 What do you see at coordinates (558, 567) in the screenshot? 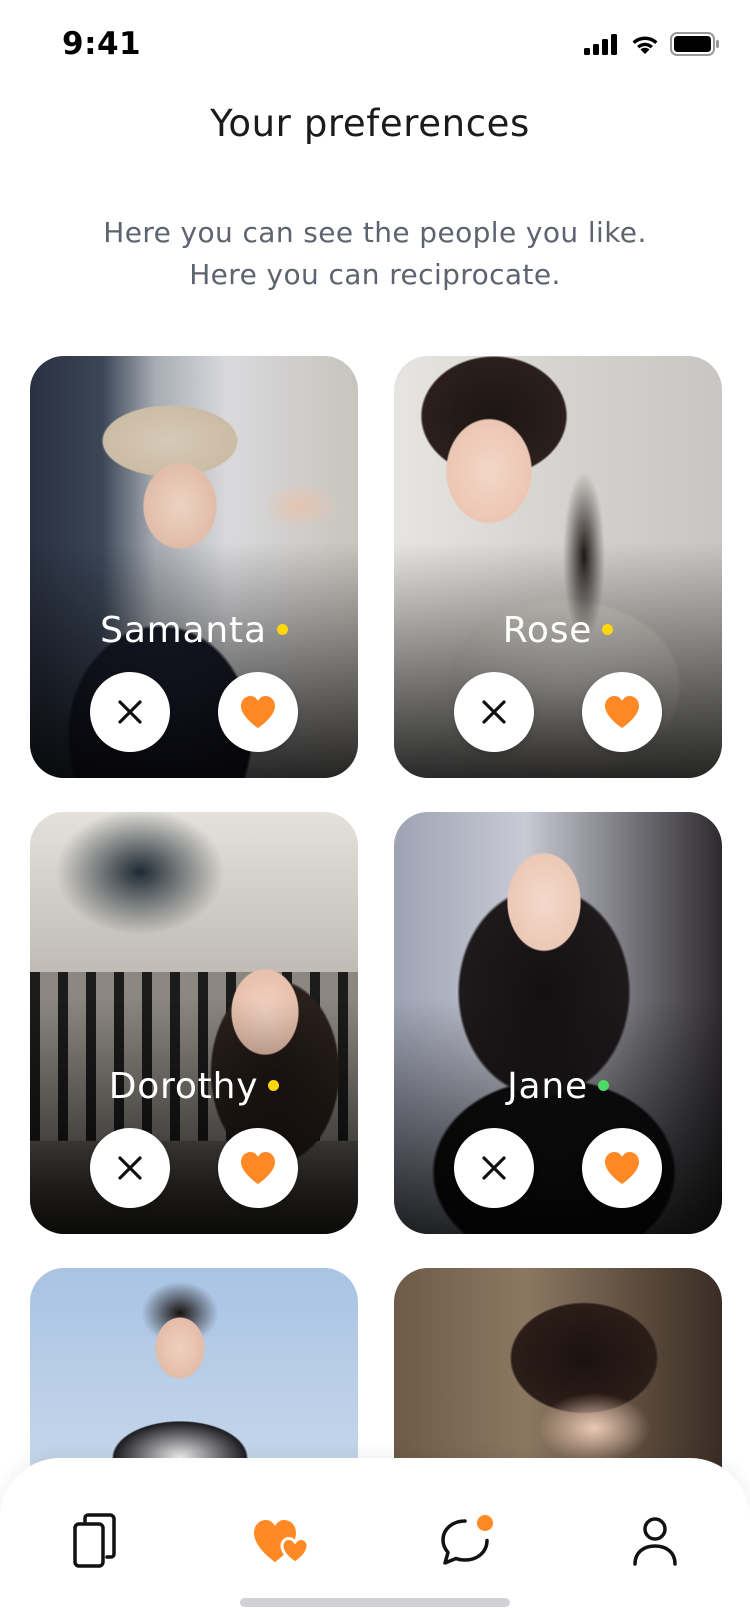
I see `profile-card-rose: Rose` at bounding box center [558, 567].